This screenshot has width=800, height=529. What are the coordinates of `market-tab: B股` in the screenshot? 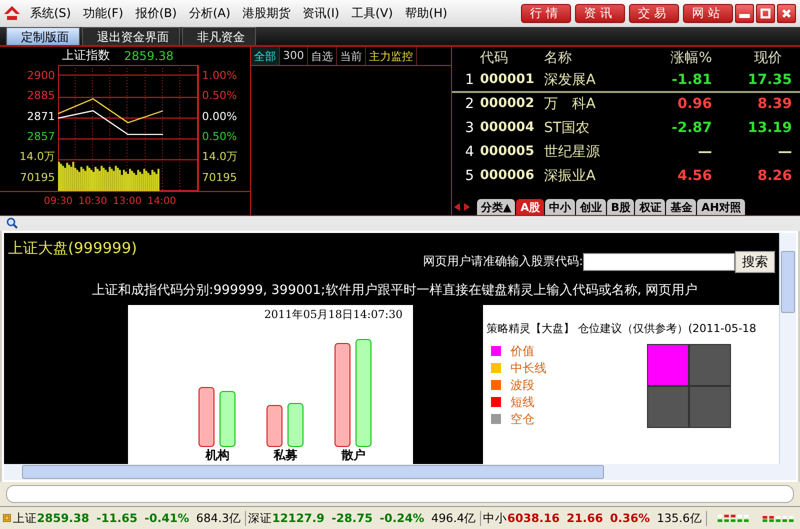 It's located at (620, 206).